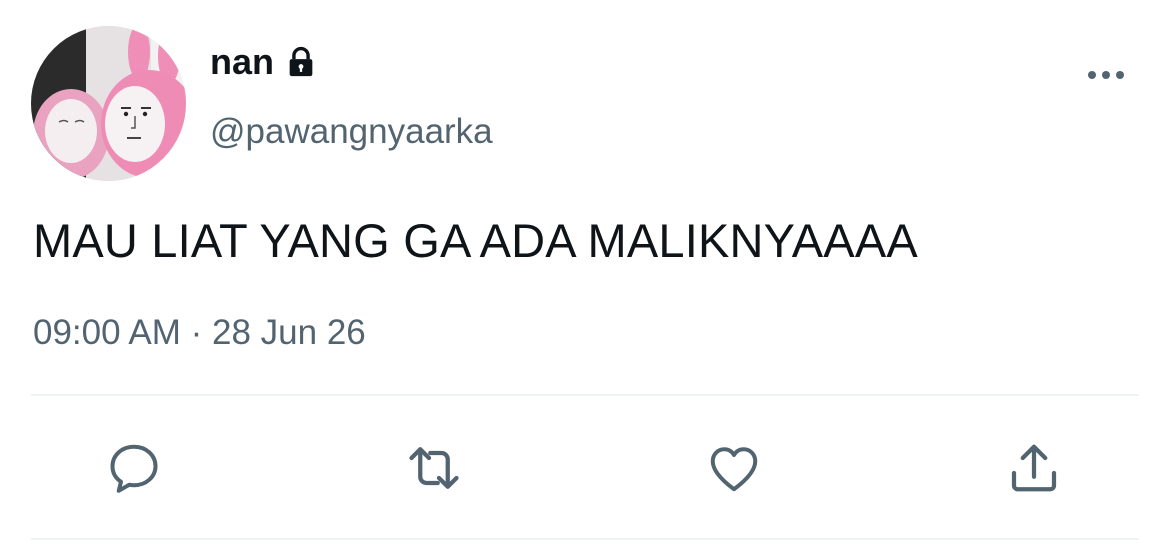 Image resolution: width=1170 pixels, height=558 pixels. I want to click on avatar, so click(108, 103).